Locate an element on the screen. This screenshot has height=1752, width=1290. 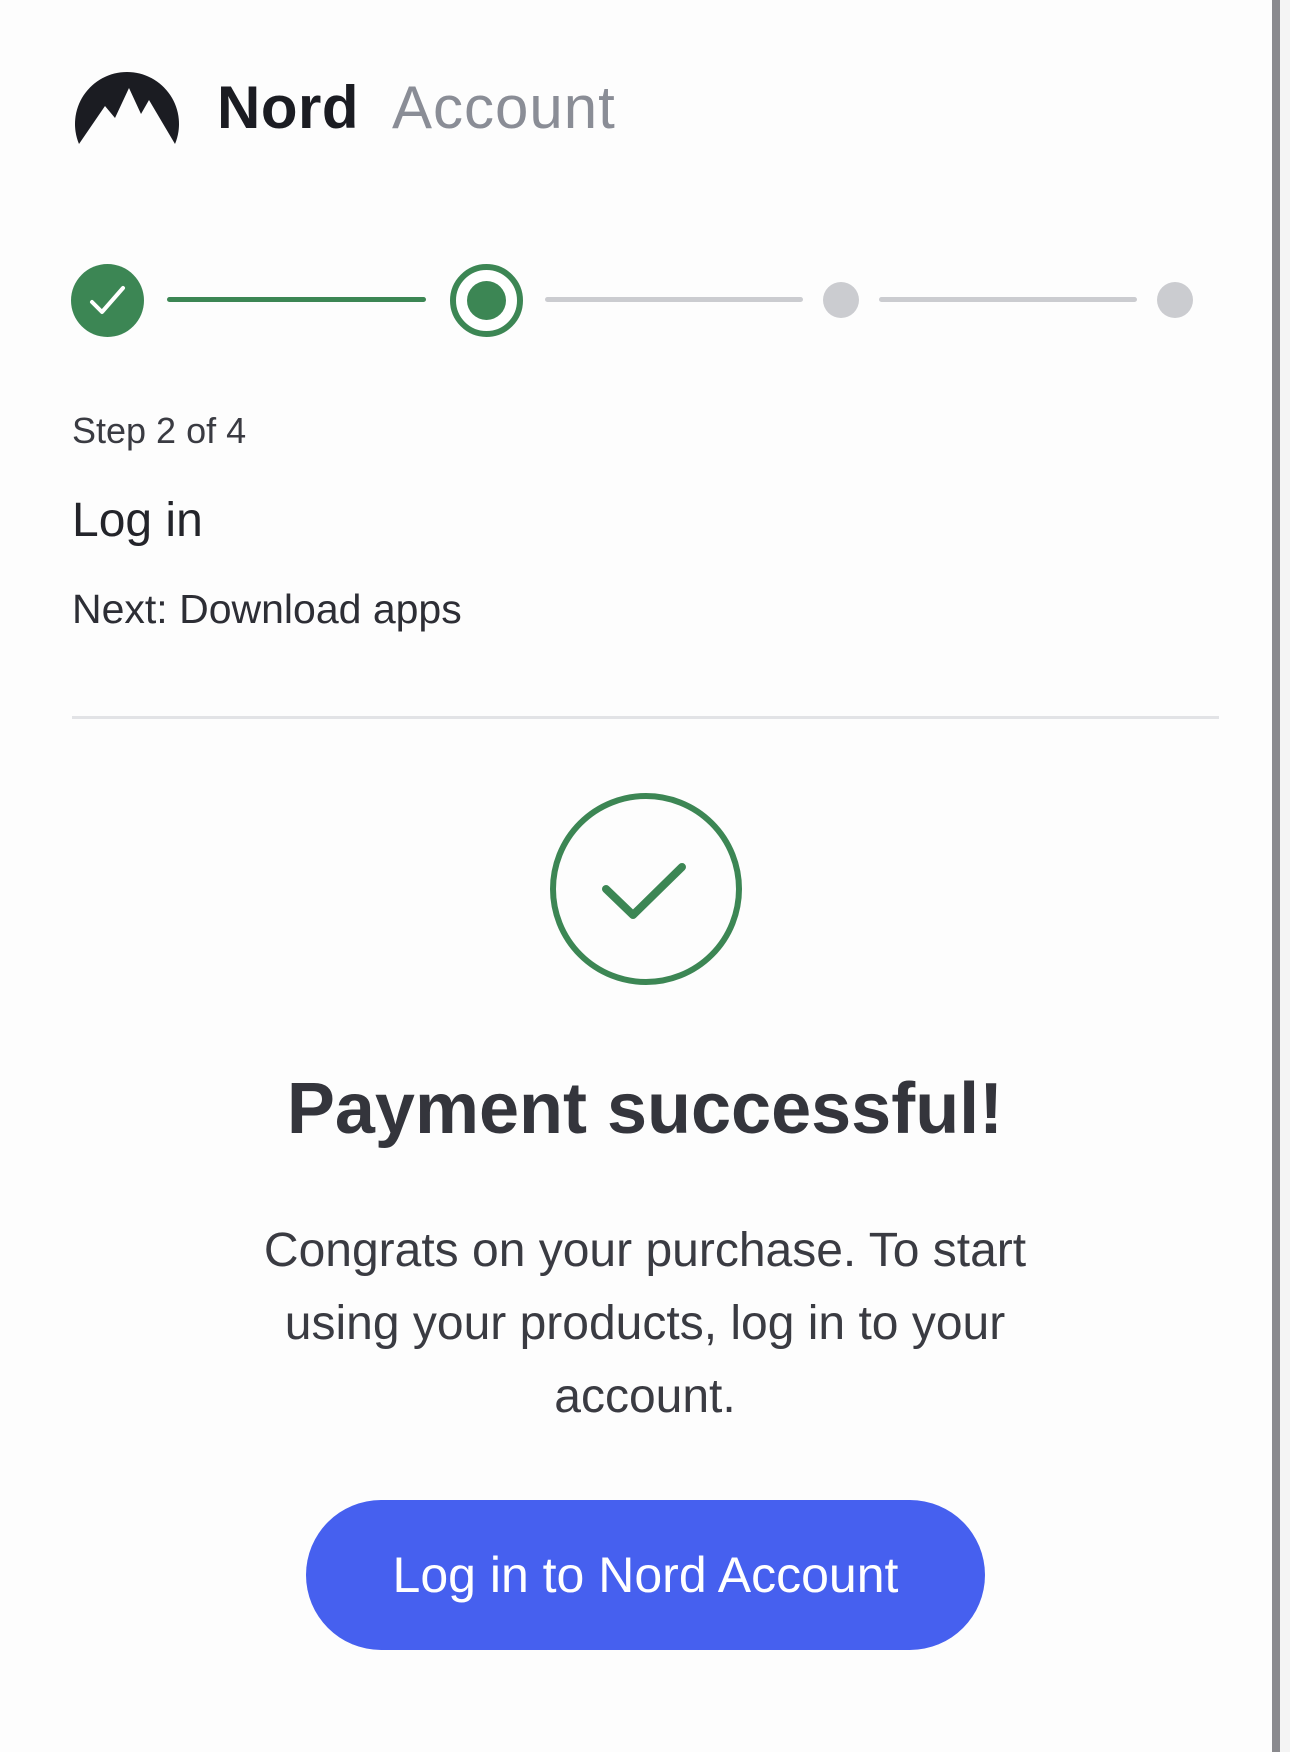
stepper-current-dot is located at coordinates (486, 300).